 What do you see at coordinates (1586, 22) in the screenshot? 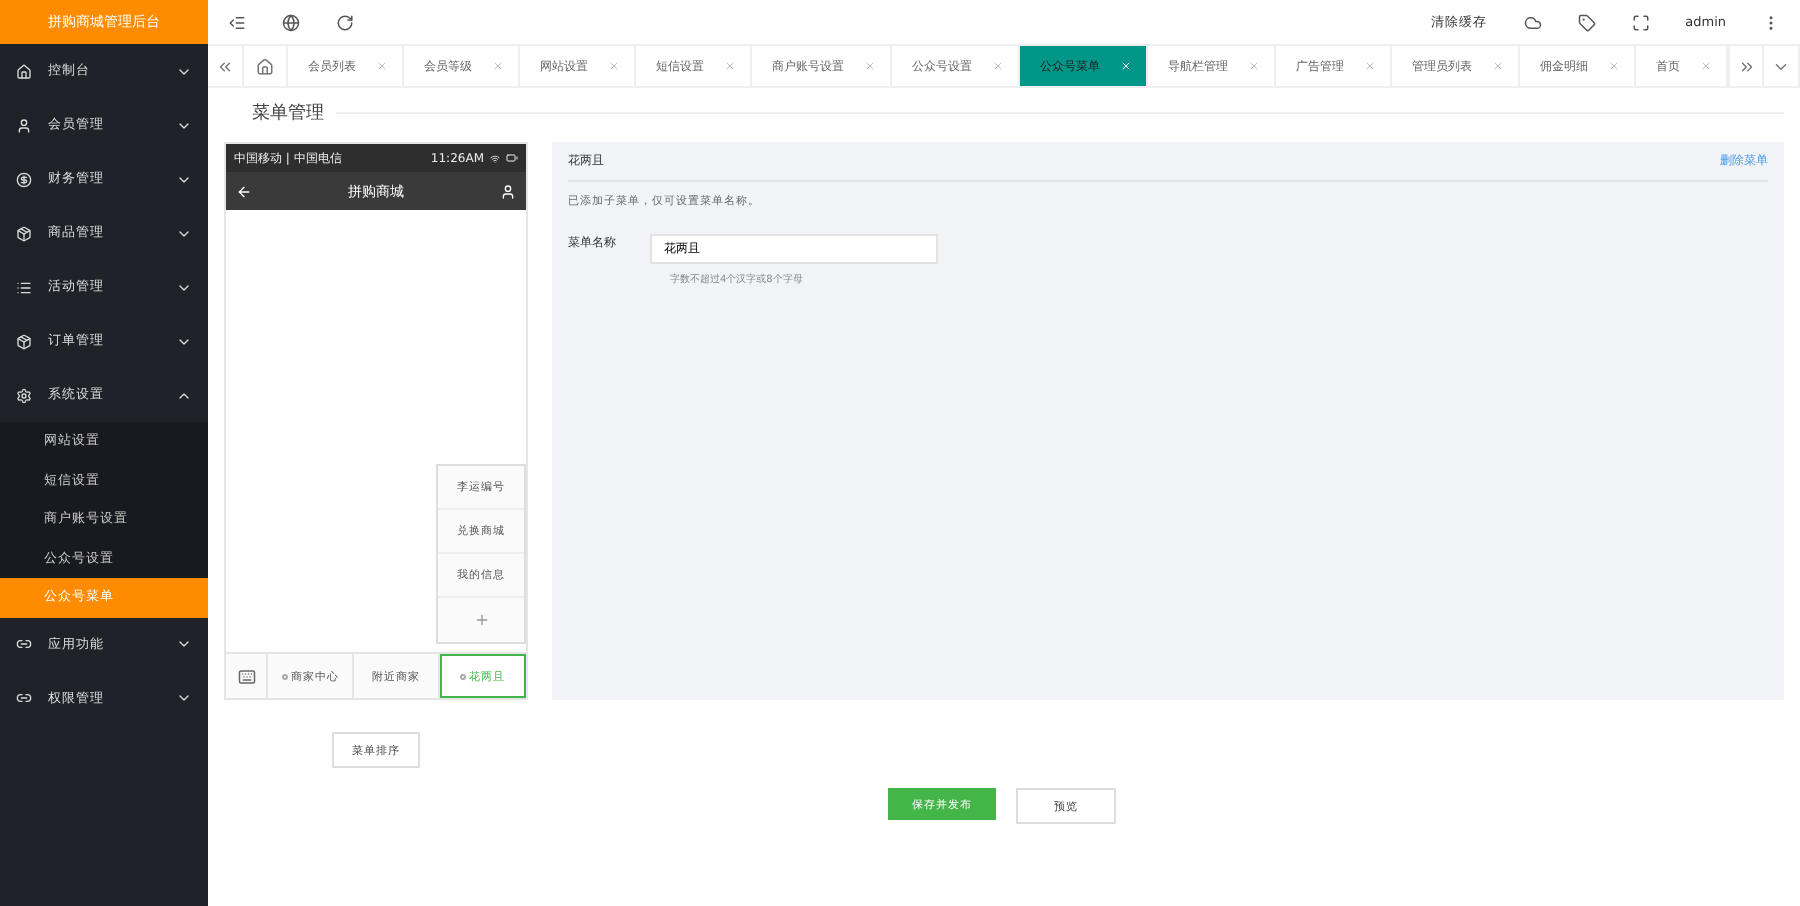
I see `tag-icon` at bounding box center [1586, 22].